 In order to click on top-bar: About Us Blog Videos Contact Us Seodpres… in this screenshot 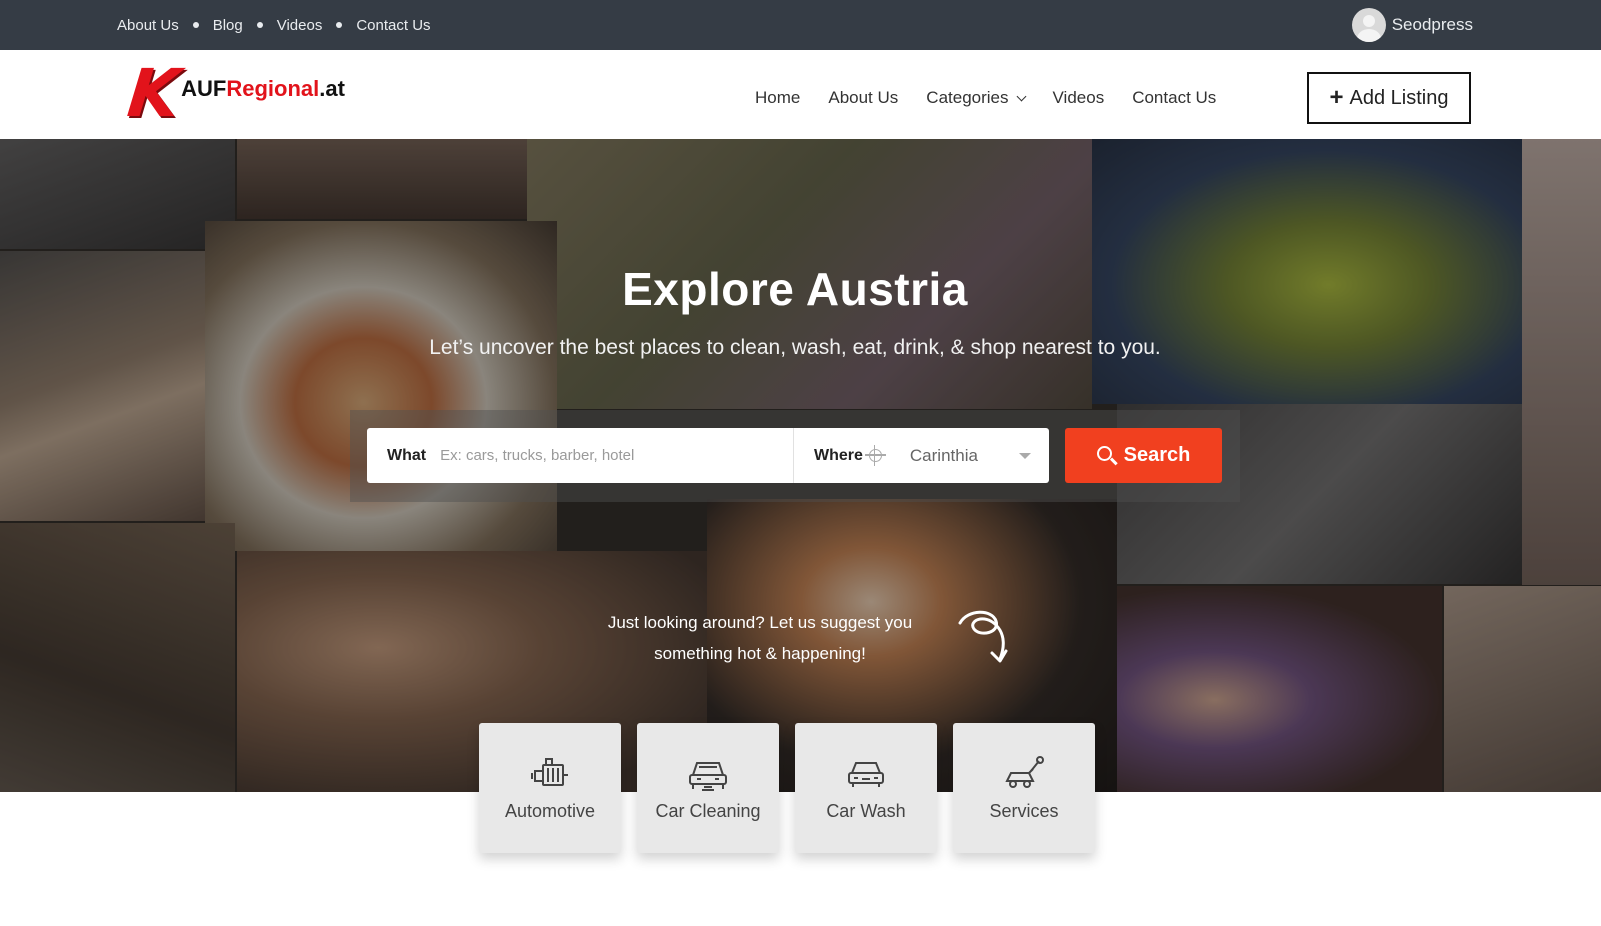, I will do `click(800, 25)`.